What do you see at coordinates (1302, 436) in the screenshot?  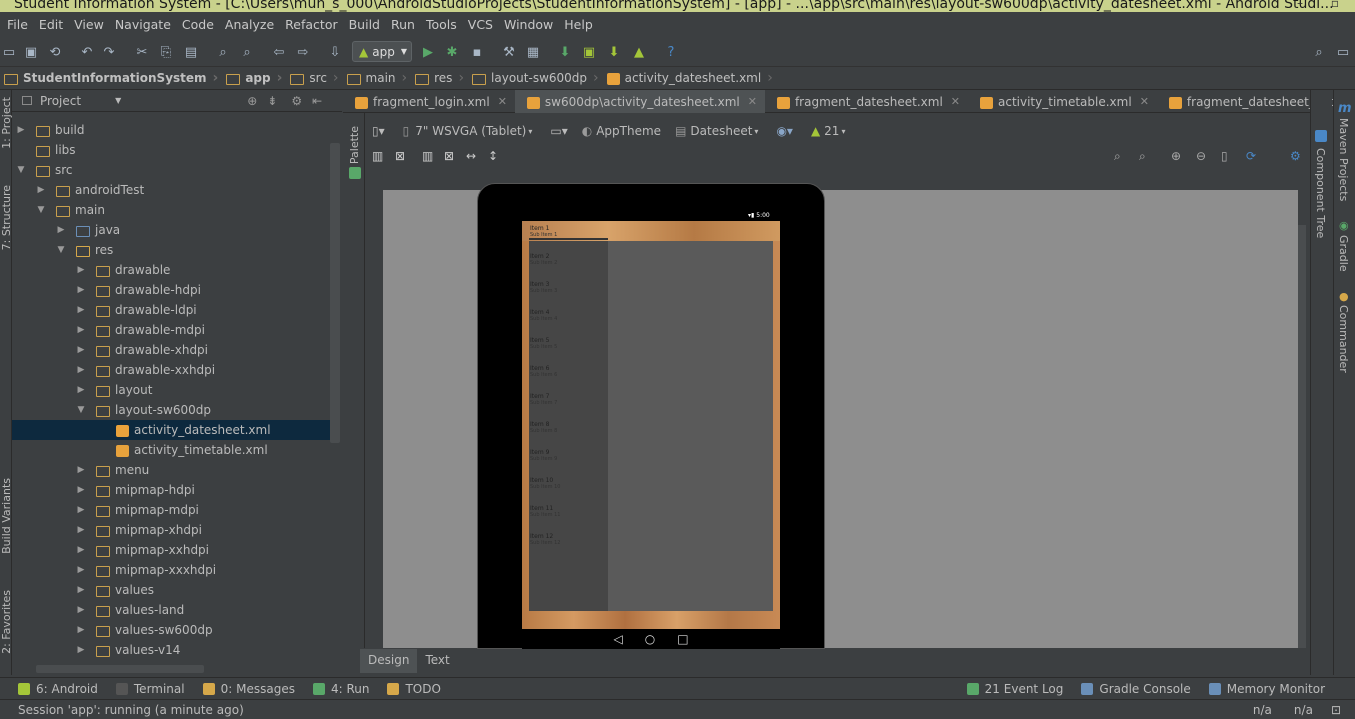 I see `canvas-vertical-scrollbar` at bounding box center [1302, 436].